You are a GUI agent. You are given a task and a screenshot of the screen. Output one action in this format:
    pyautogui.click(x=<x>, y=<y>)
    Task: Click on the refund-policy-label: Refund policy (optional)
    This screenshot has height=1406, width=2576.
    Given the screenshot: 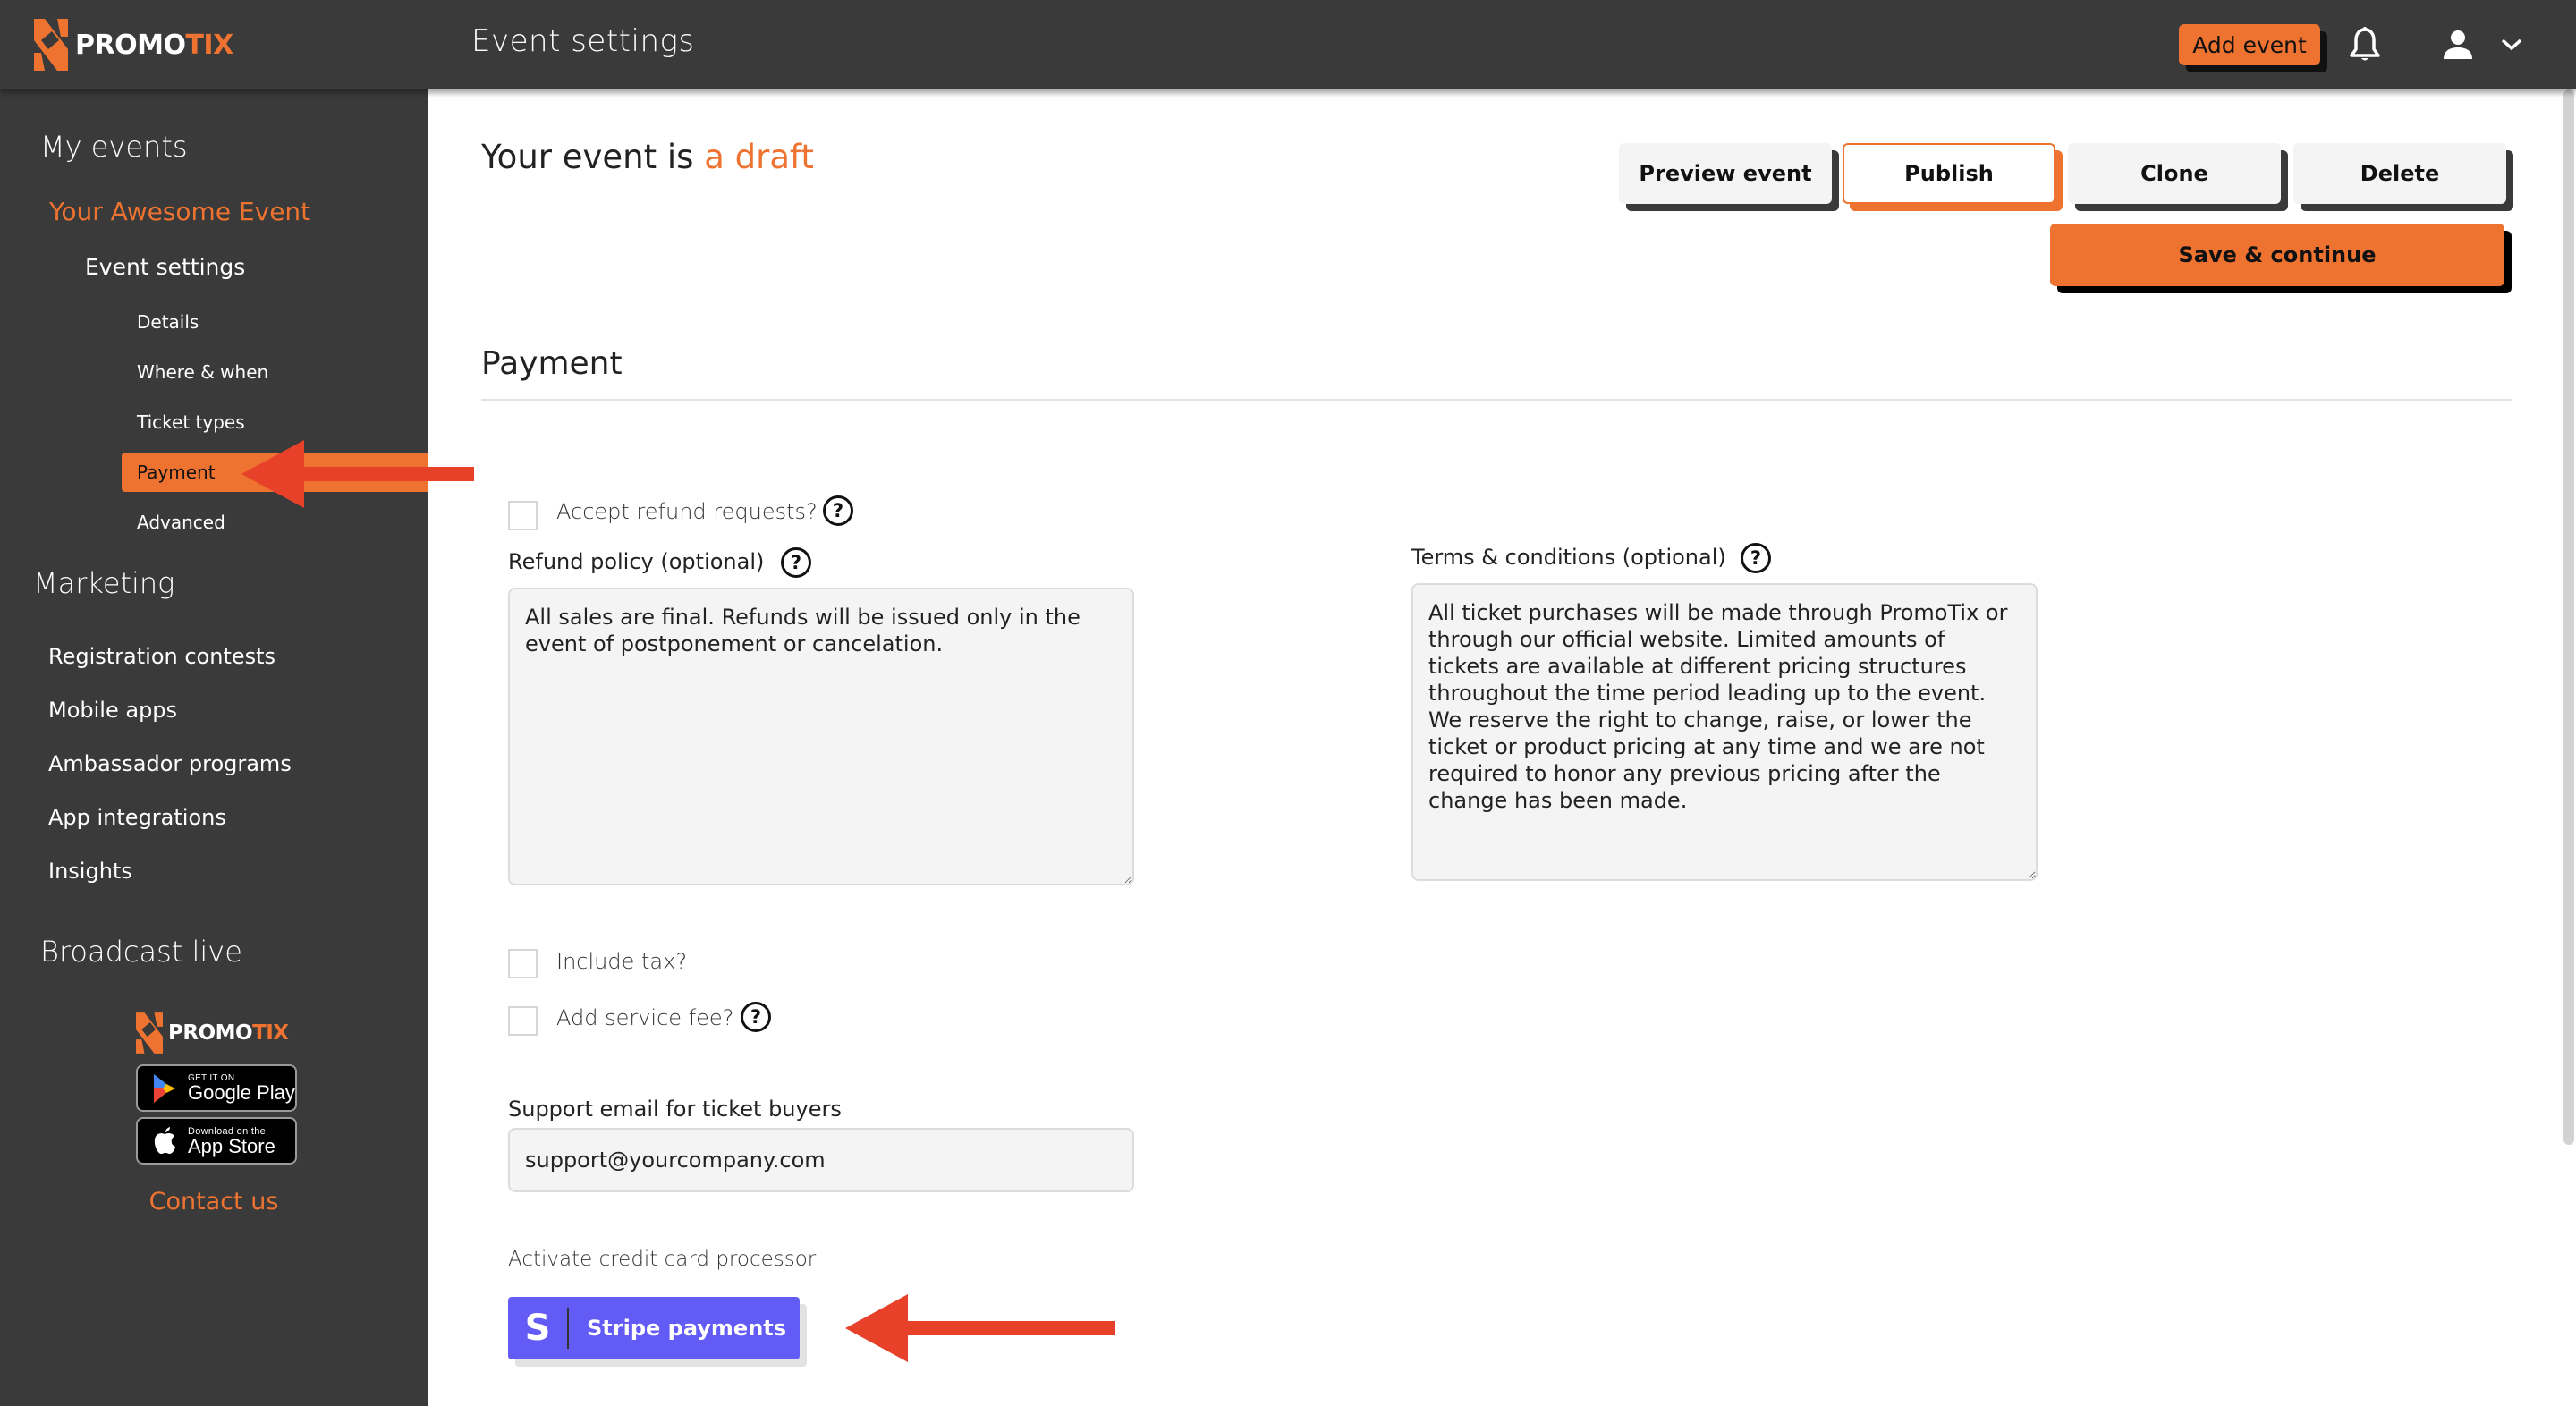 What is the action you would take?
    pyautogui.click(x=636, y=562)
    